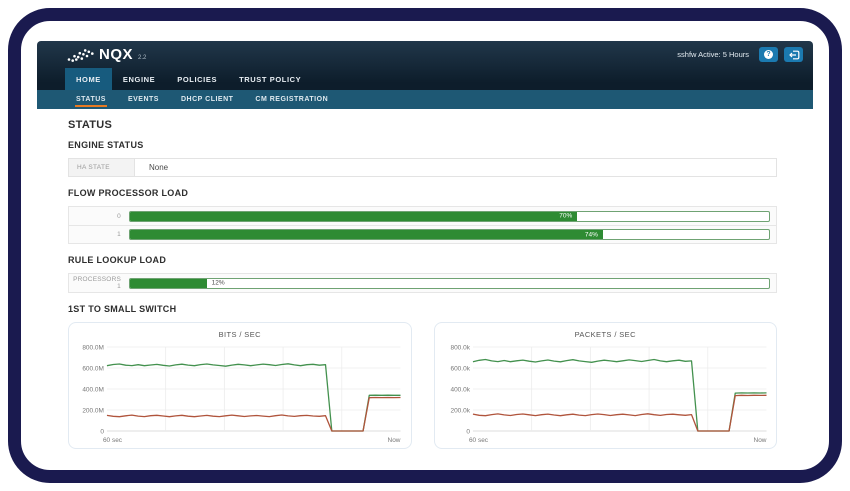 The image size is (850, 491). I want to click on engine-status-heading: ENGINE STATUS, so click(106, 145).